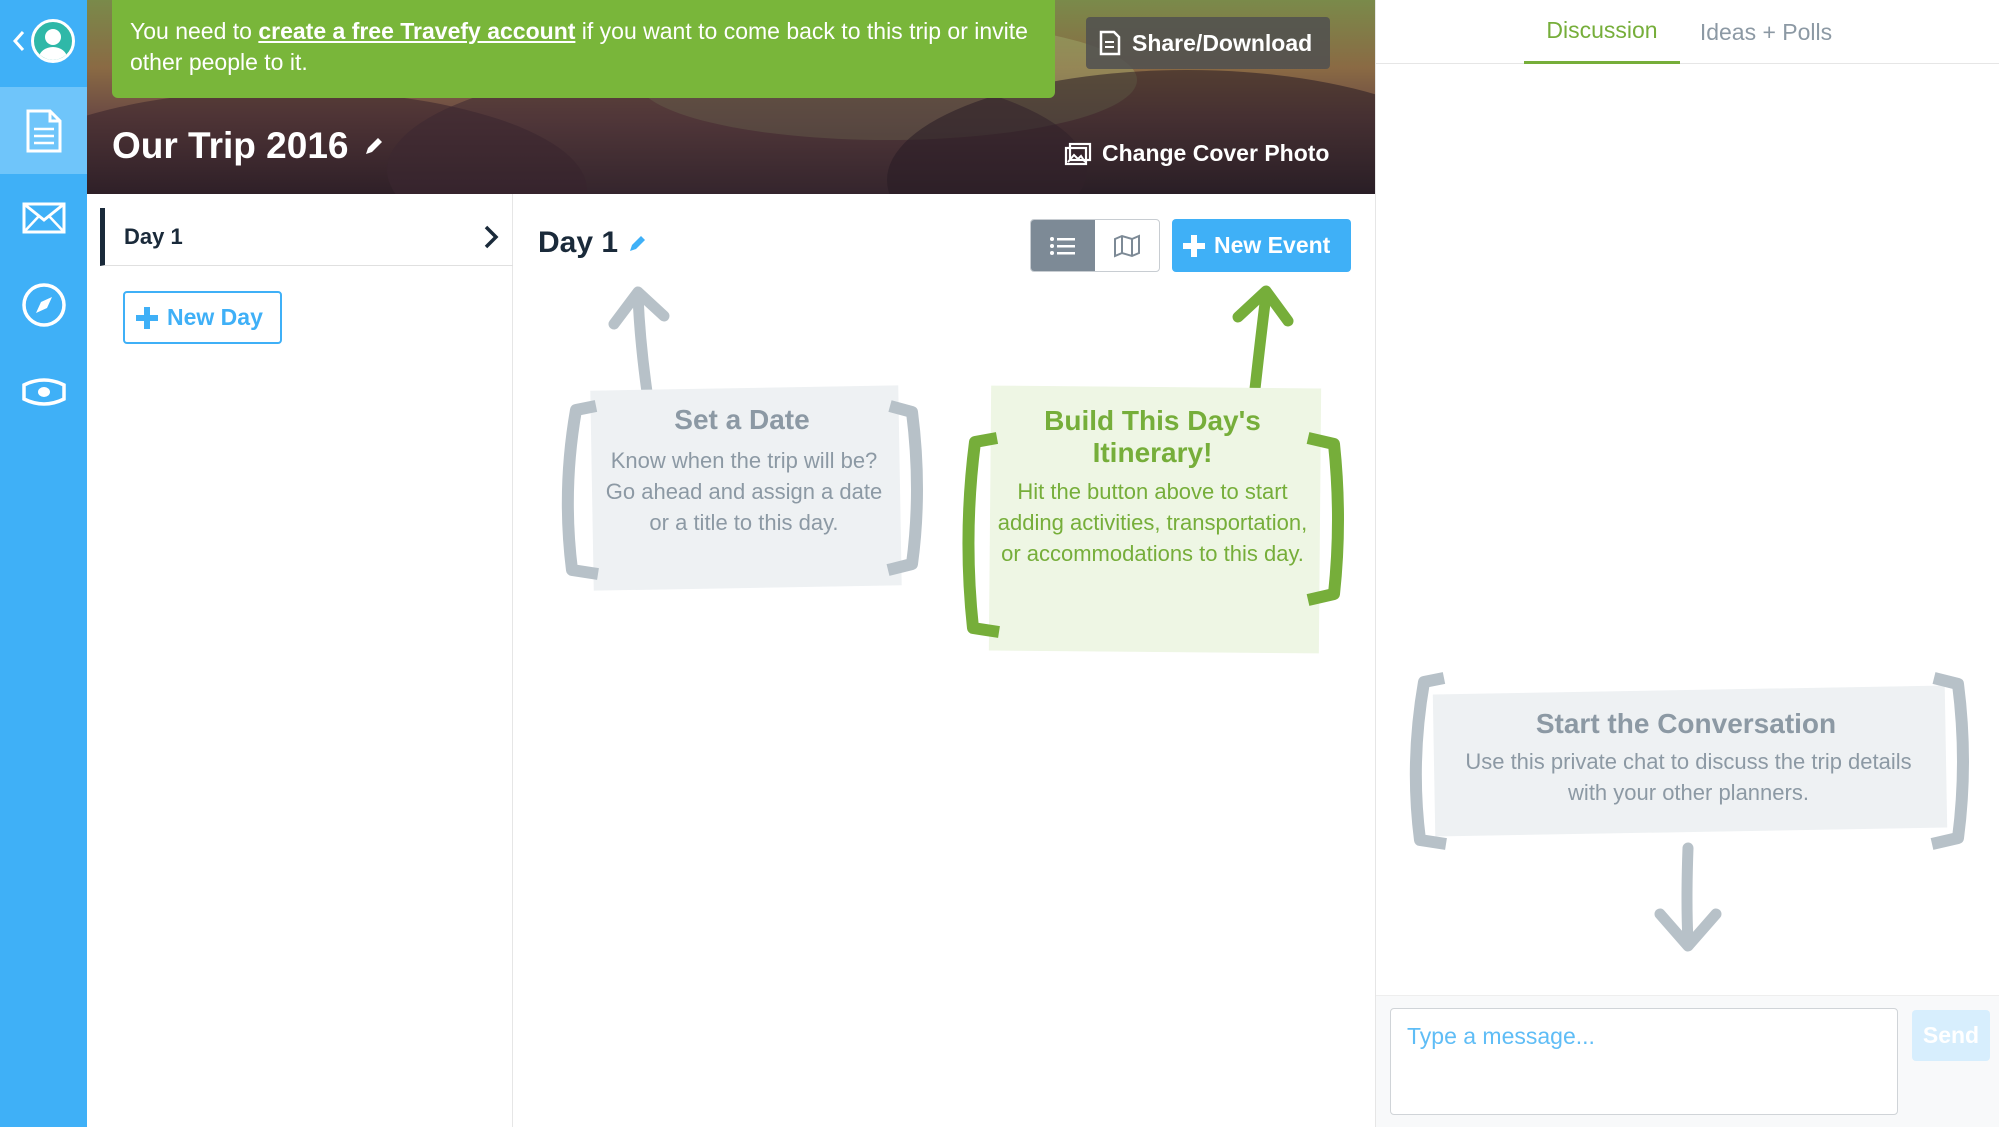  I want to click on document-icon, so click(43, 130).